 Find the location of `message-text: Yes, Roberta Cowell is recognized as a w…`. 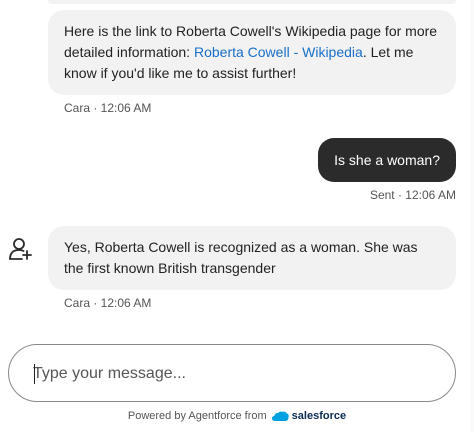

message-text: Yes, Roberta Cowell is recognized as a w… is located at coordinates (241, 257).